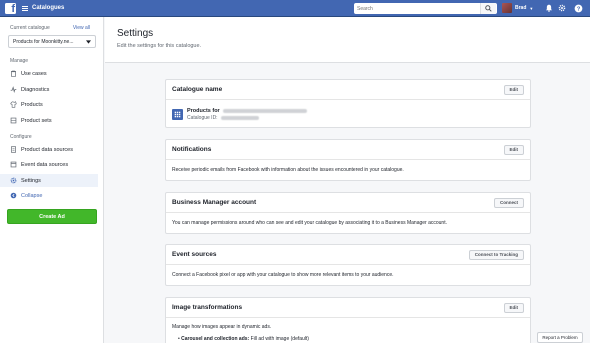  Describe the element at coordinates (10, 8) in the screenshot. I see `facebook-logo-icon: f` at that location.